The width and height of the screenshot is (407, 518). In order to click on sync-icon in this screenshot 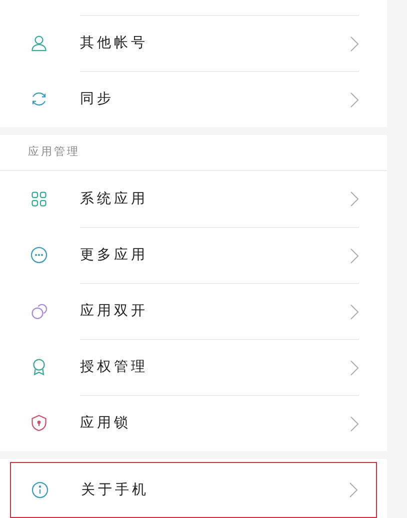, I will do `click(39, 99)`.